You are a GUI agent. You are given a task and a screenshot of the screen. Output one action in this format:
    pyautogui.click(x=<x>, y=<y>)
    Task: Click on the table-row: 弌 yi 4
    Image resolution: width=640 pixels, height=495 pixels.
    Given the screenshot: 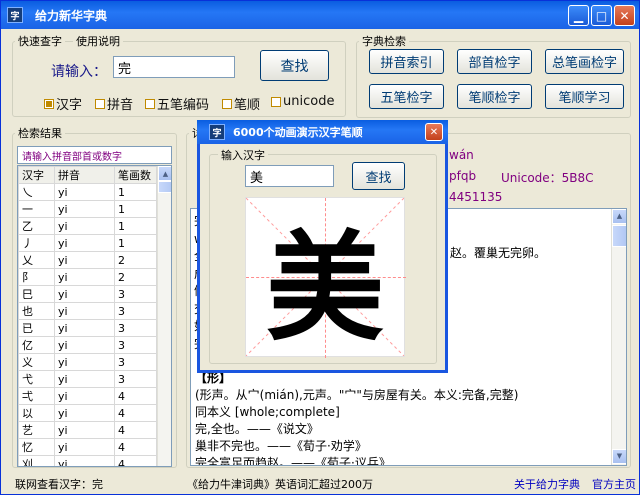 What is the action you would take?
    pyautogui.click(x=87, y=396)
    